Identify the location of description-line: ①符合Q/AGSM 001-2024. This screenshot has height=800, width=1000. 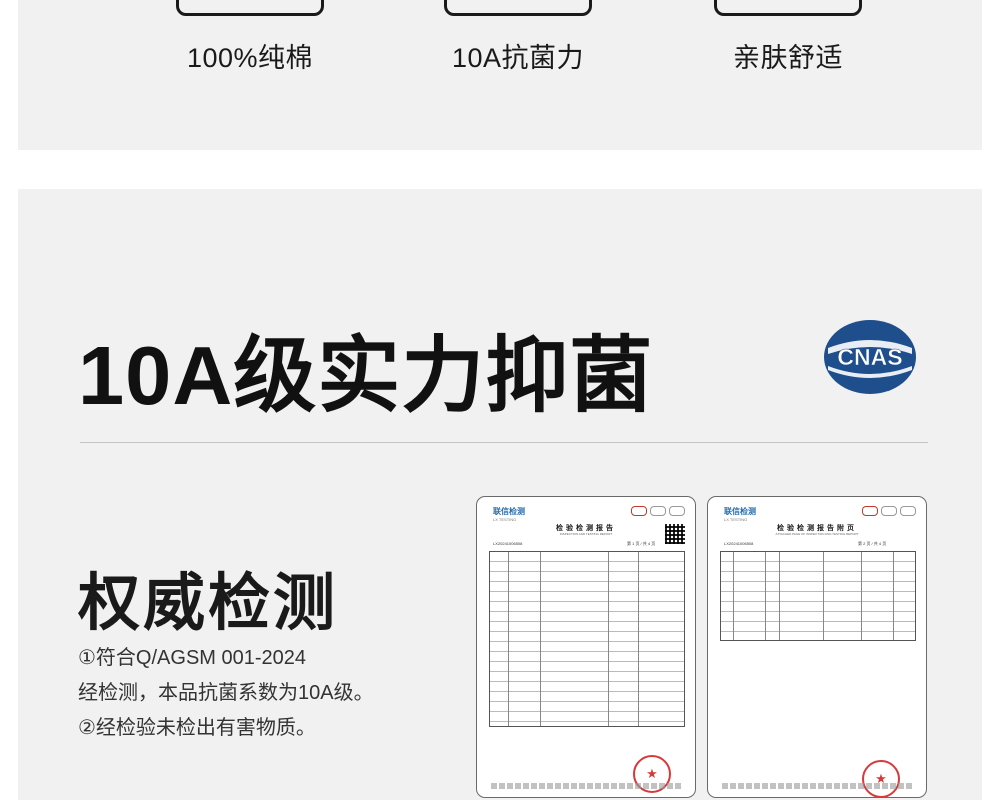
(192, 658).